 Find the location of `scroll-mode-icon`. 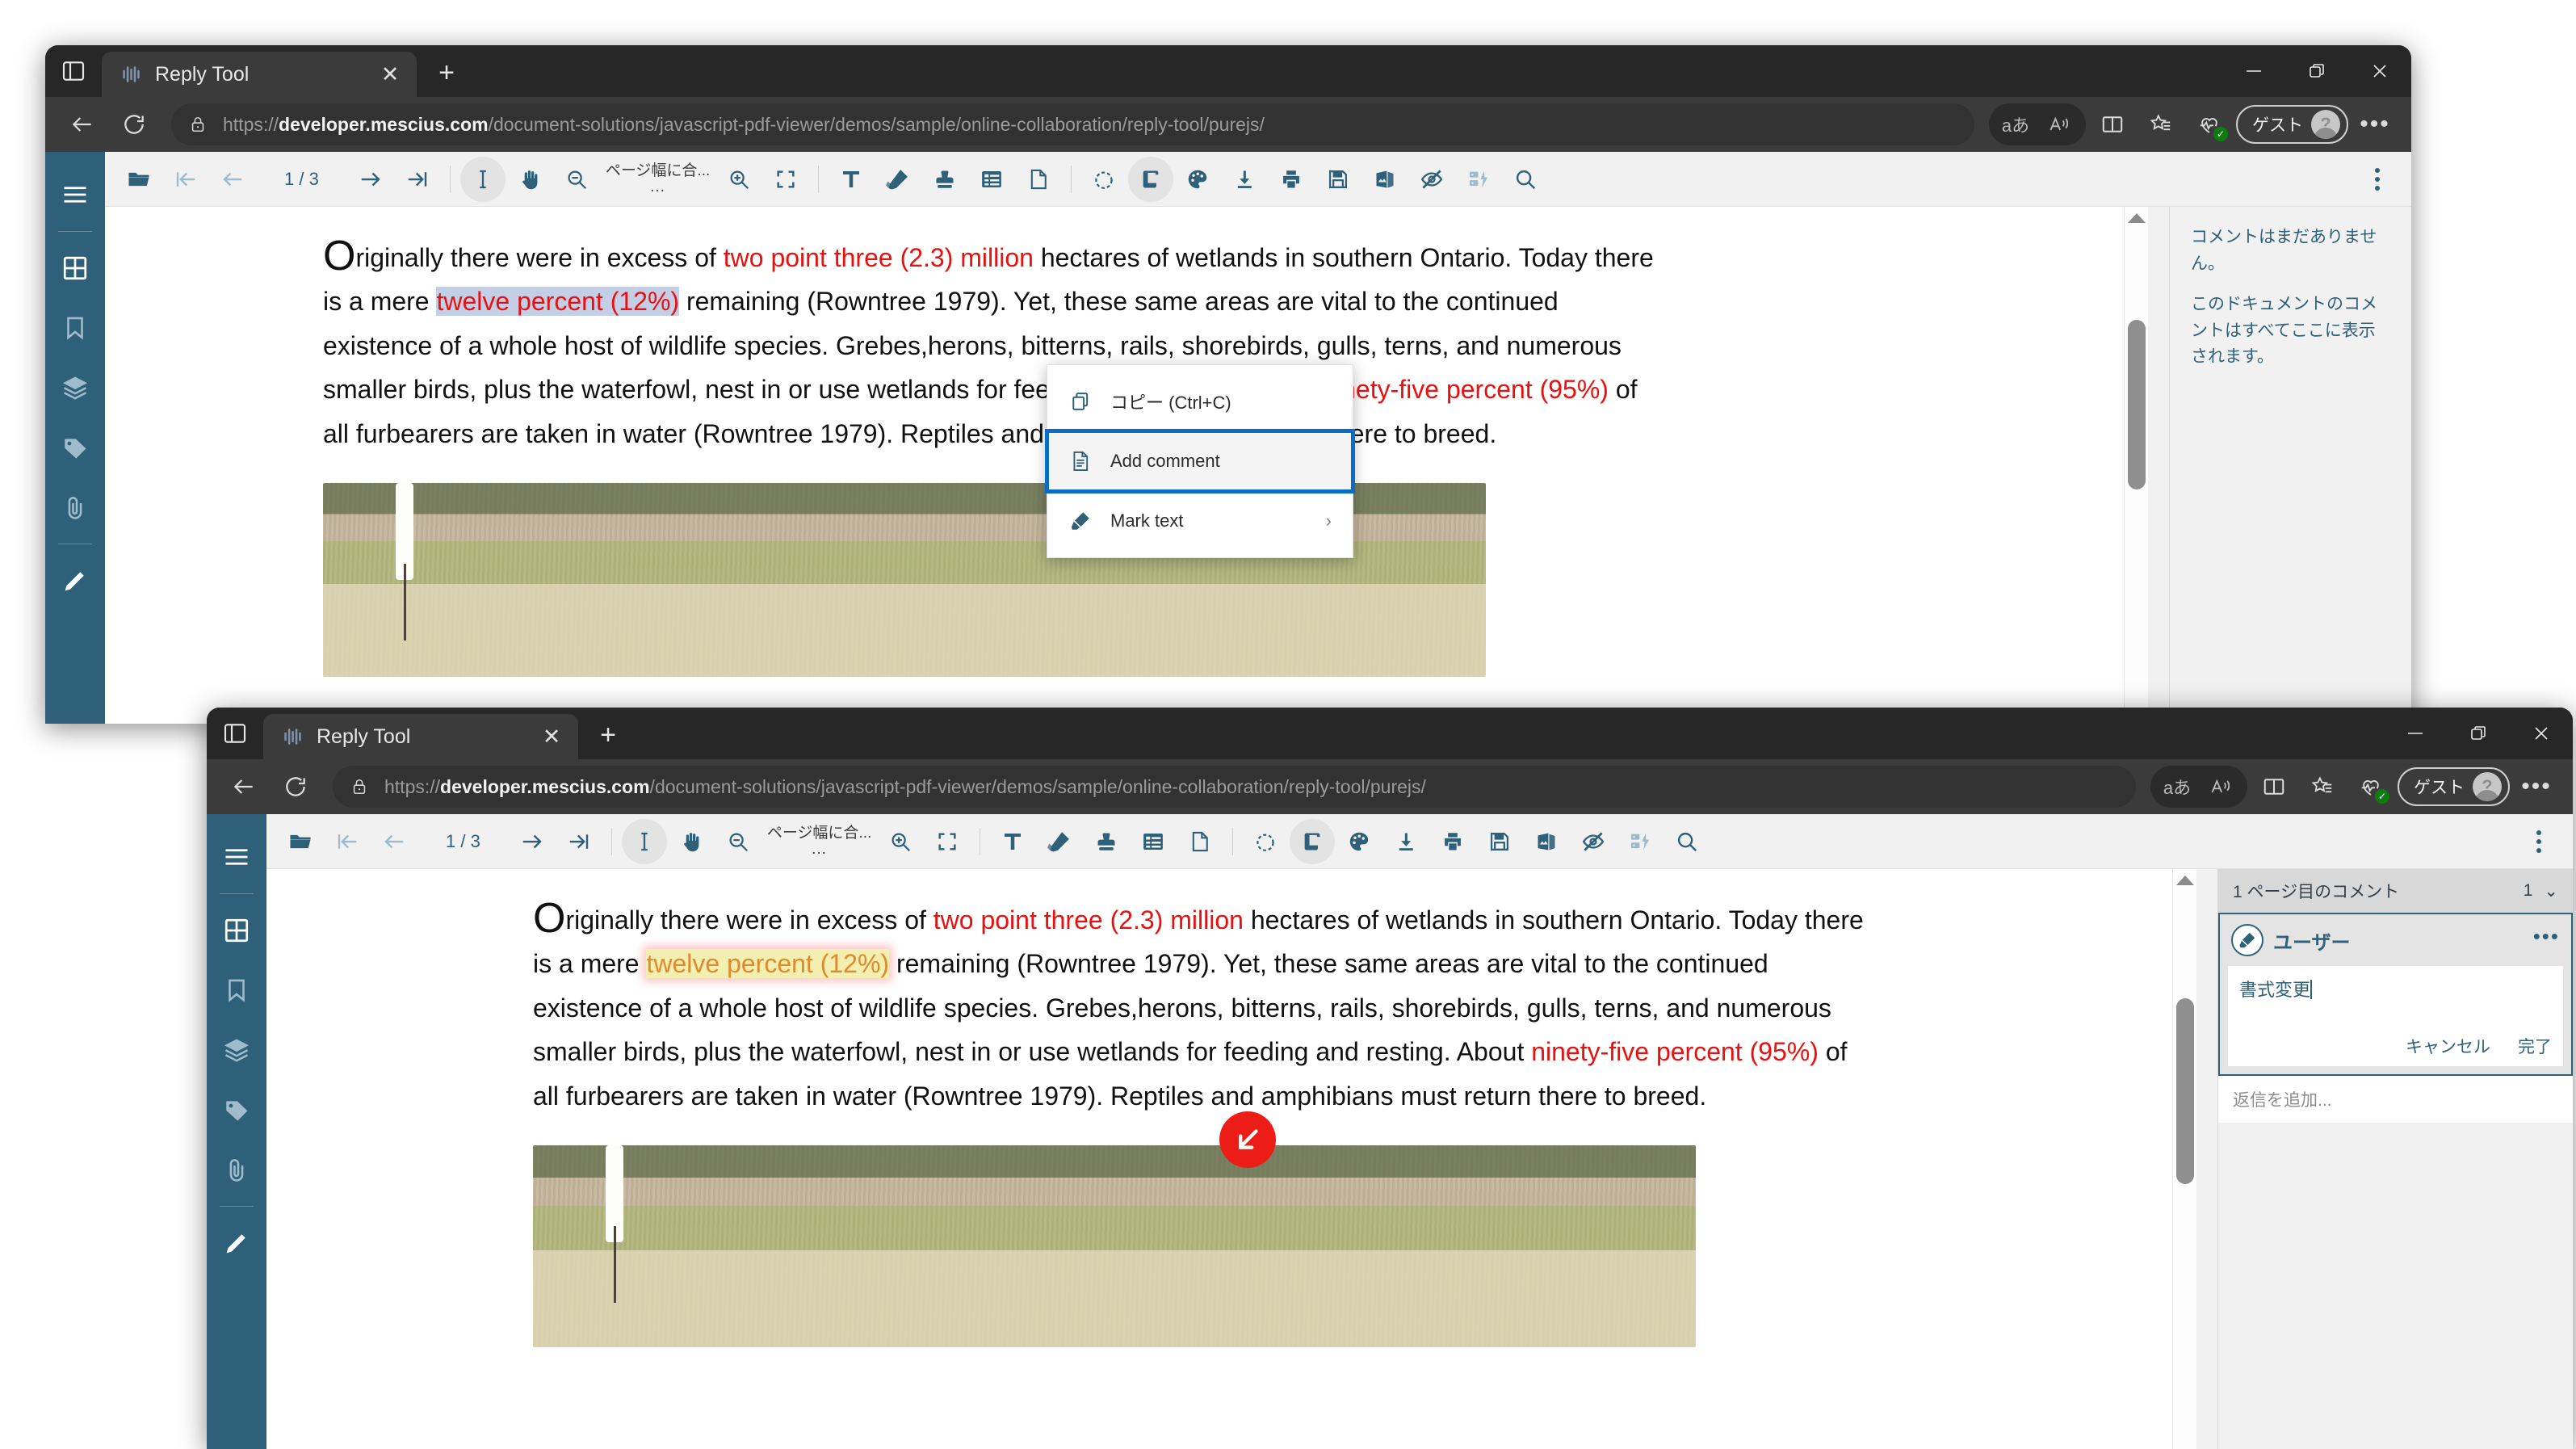

scroll-mode-icon is located at coordinates (1151, 179).